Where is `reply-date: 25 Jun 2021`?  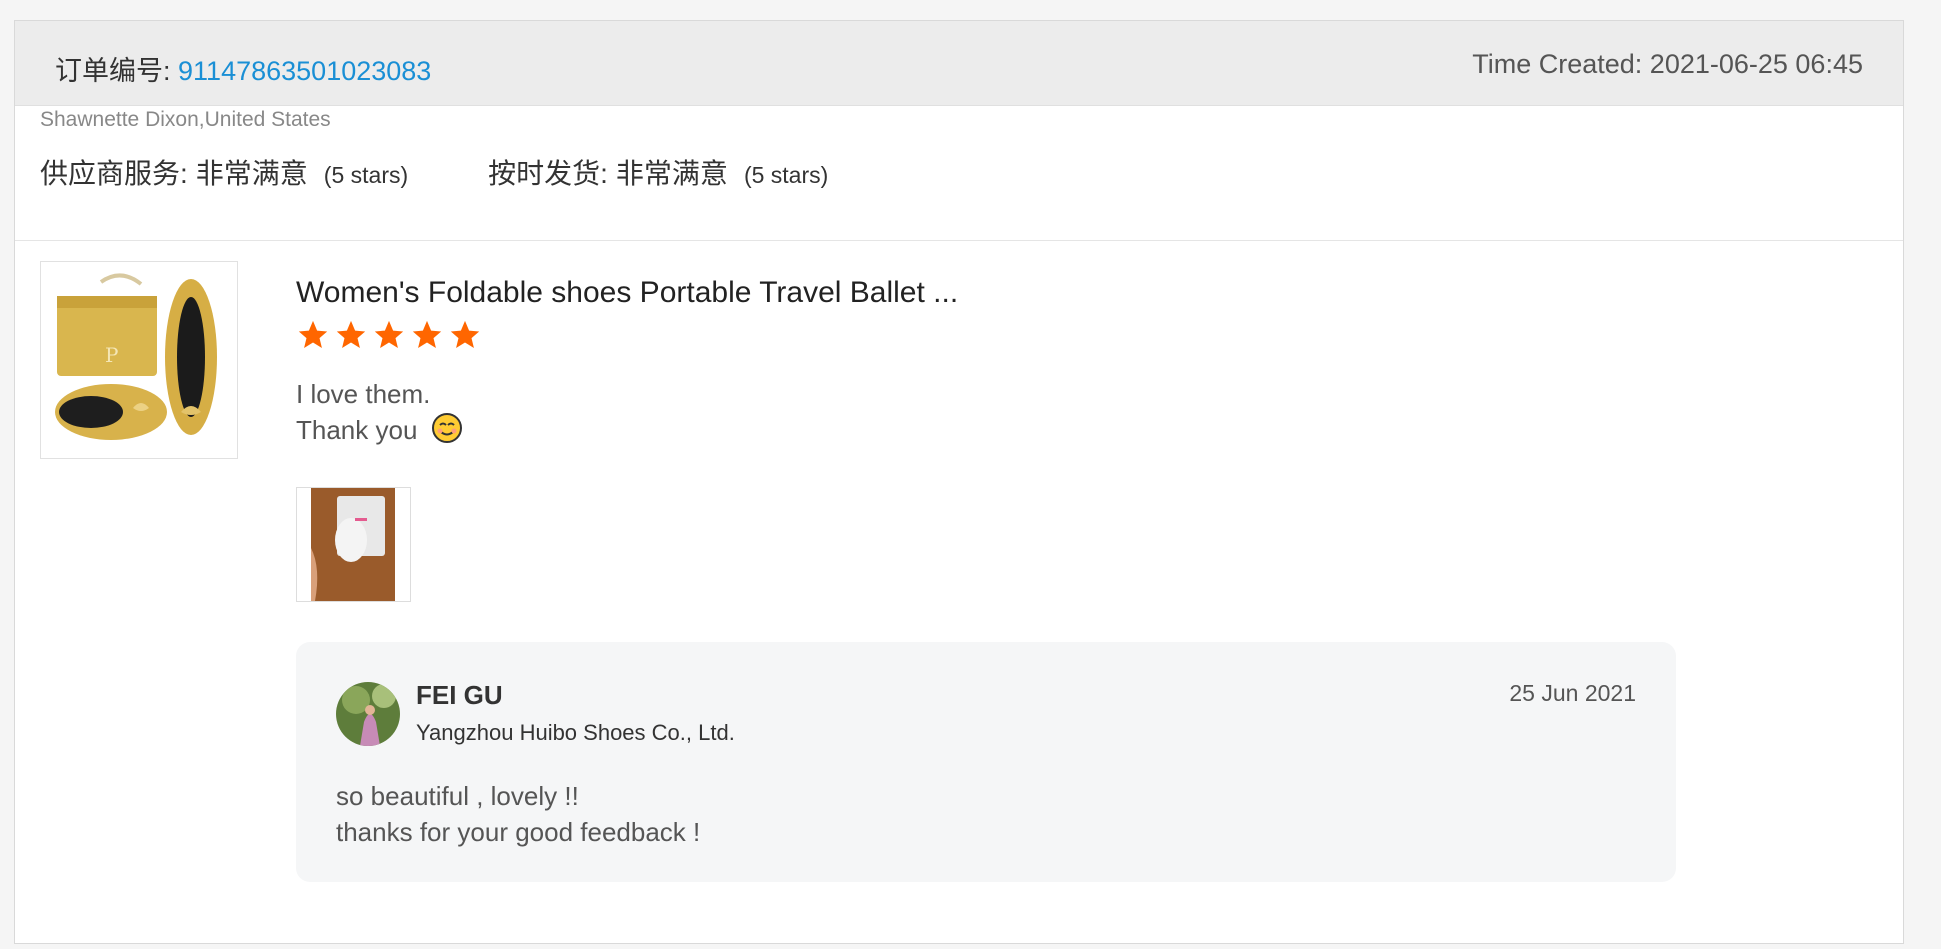 reply-date: 25 Jun 2021 is located at coordinates (1572, 693).